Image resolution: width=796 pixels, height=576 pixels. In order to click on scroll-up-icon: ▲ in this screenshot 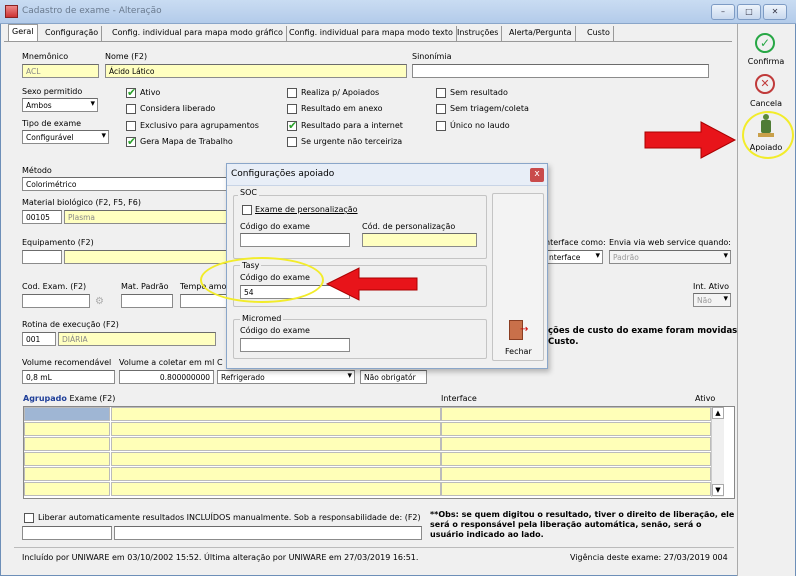, I will do `click(718, 413)`.